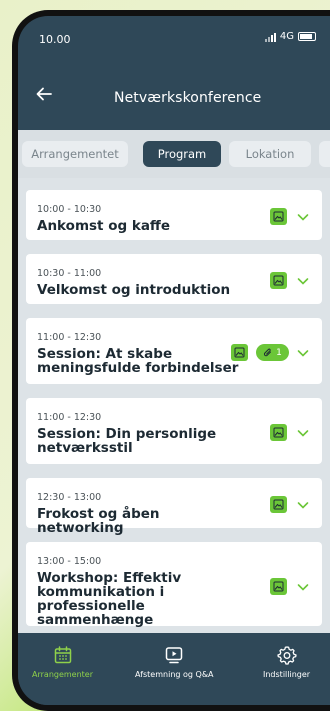 The width and height of the screenshot is (330, 711). Describe the element at coordinates (287, 674) in the screenshot. I see `nav-label: Indstillinger` at that location.